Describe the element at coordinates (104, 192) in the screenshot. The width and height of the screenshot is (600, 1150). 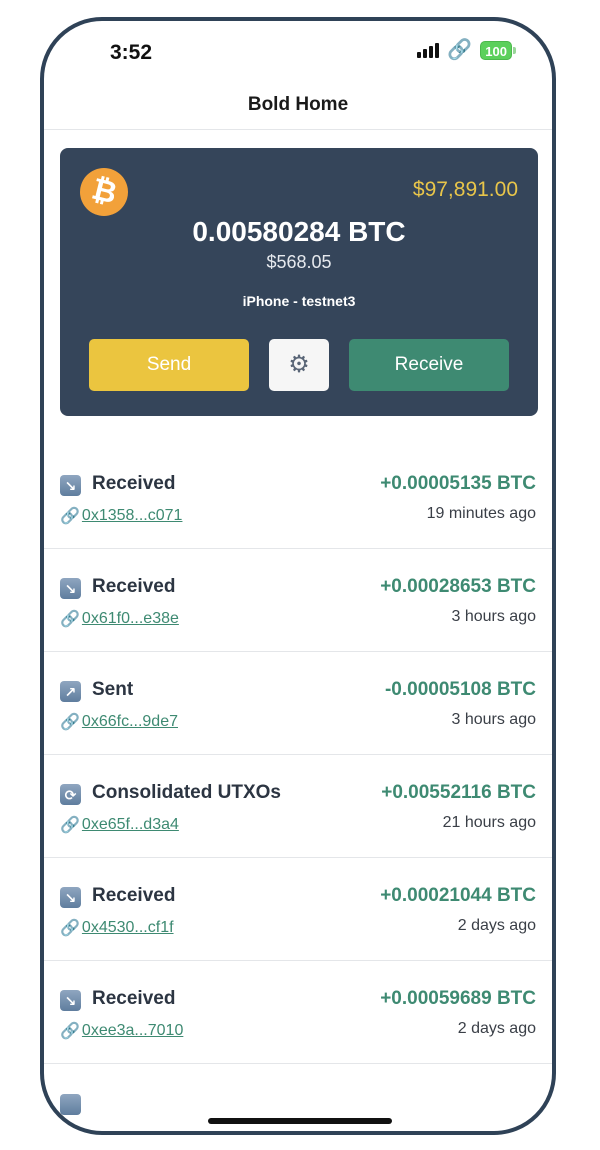
I see `bitcoin-logo-icon: ₿` at that location.